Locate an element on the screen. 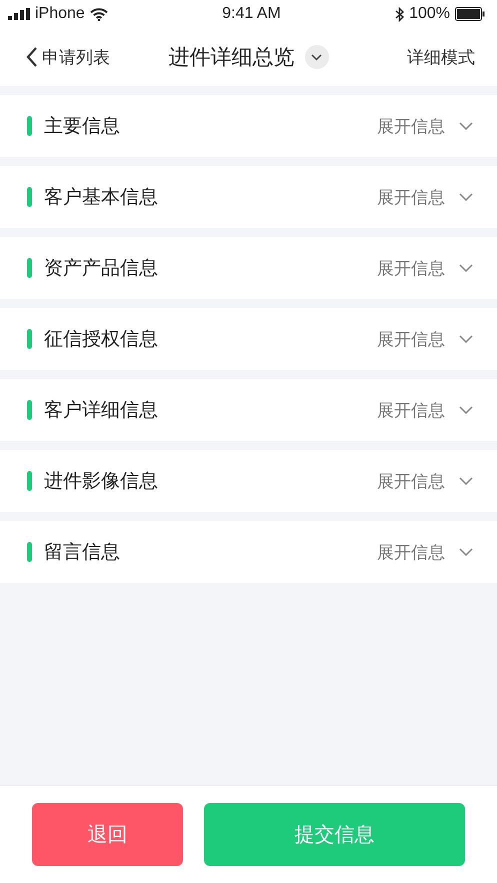 This screenshot has height=883, width=497. section-title: 客户基本信息 is located at coordinates (101, 197).